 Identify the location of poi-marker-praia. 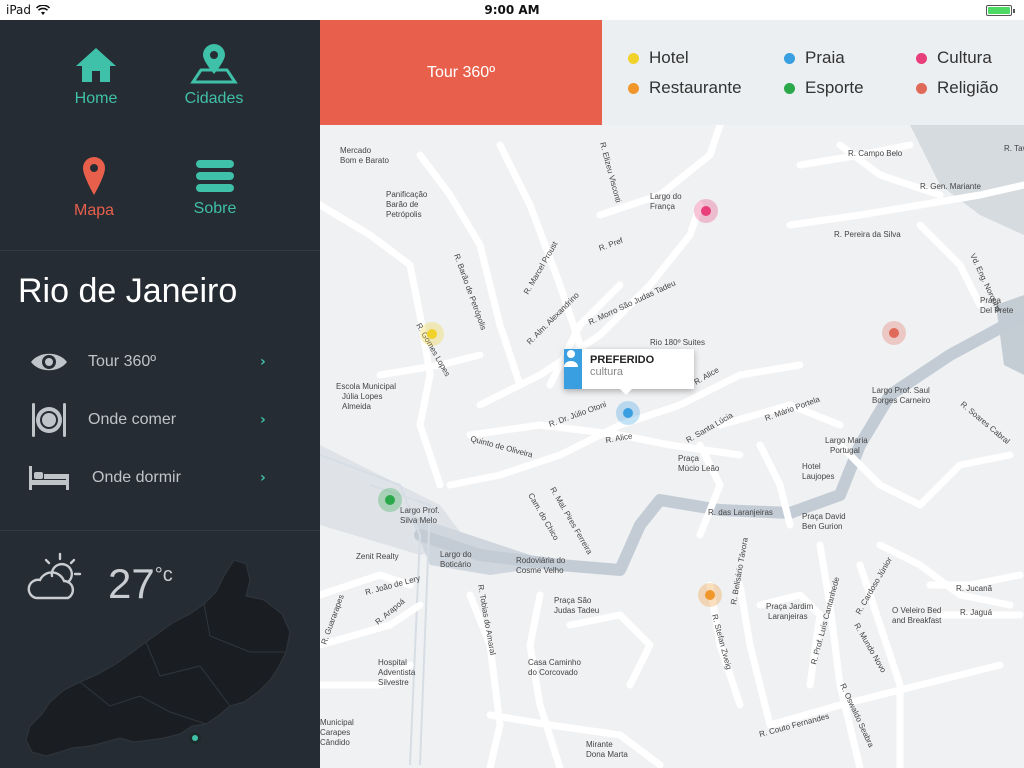
(628, 413).